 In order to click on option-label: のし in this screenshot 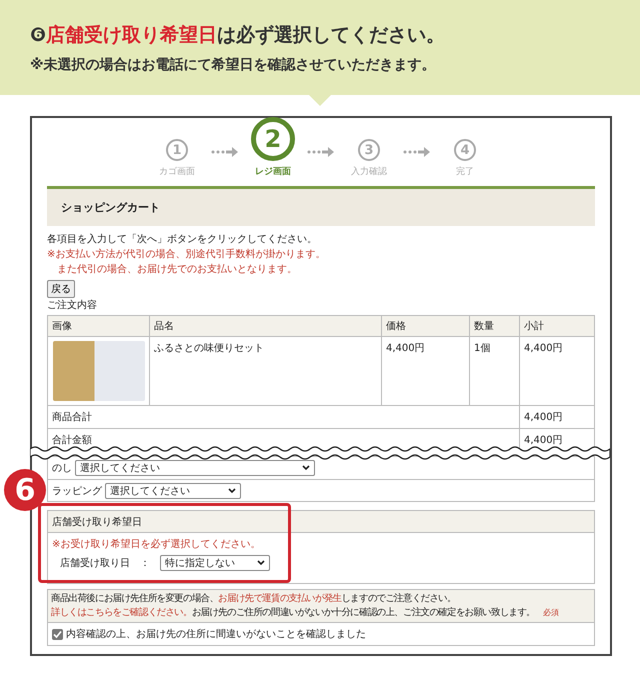, I will do `click(62, 468)`.